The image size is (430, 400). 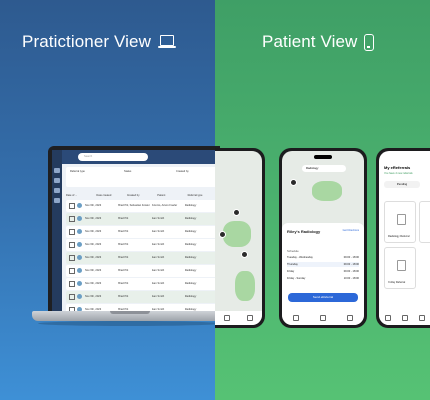 I want to click on practitioner-header: Pratictioner View, so click(x=99, y=42).